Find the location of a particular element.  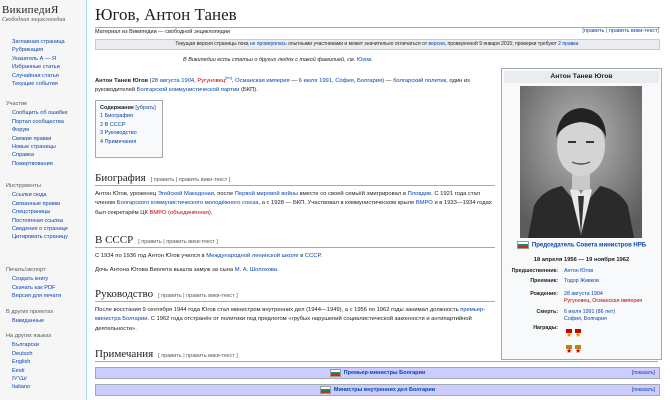

sidebar-link: Ссылки сюда is located at coordinates (29, 195).